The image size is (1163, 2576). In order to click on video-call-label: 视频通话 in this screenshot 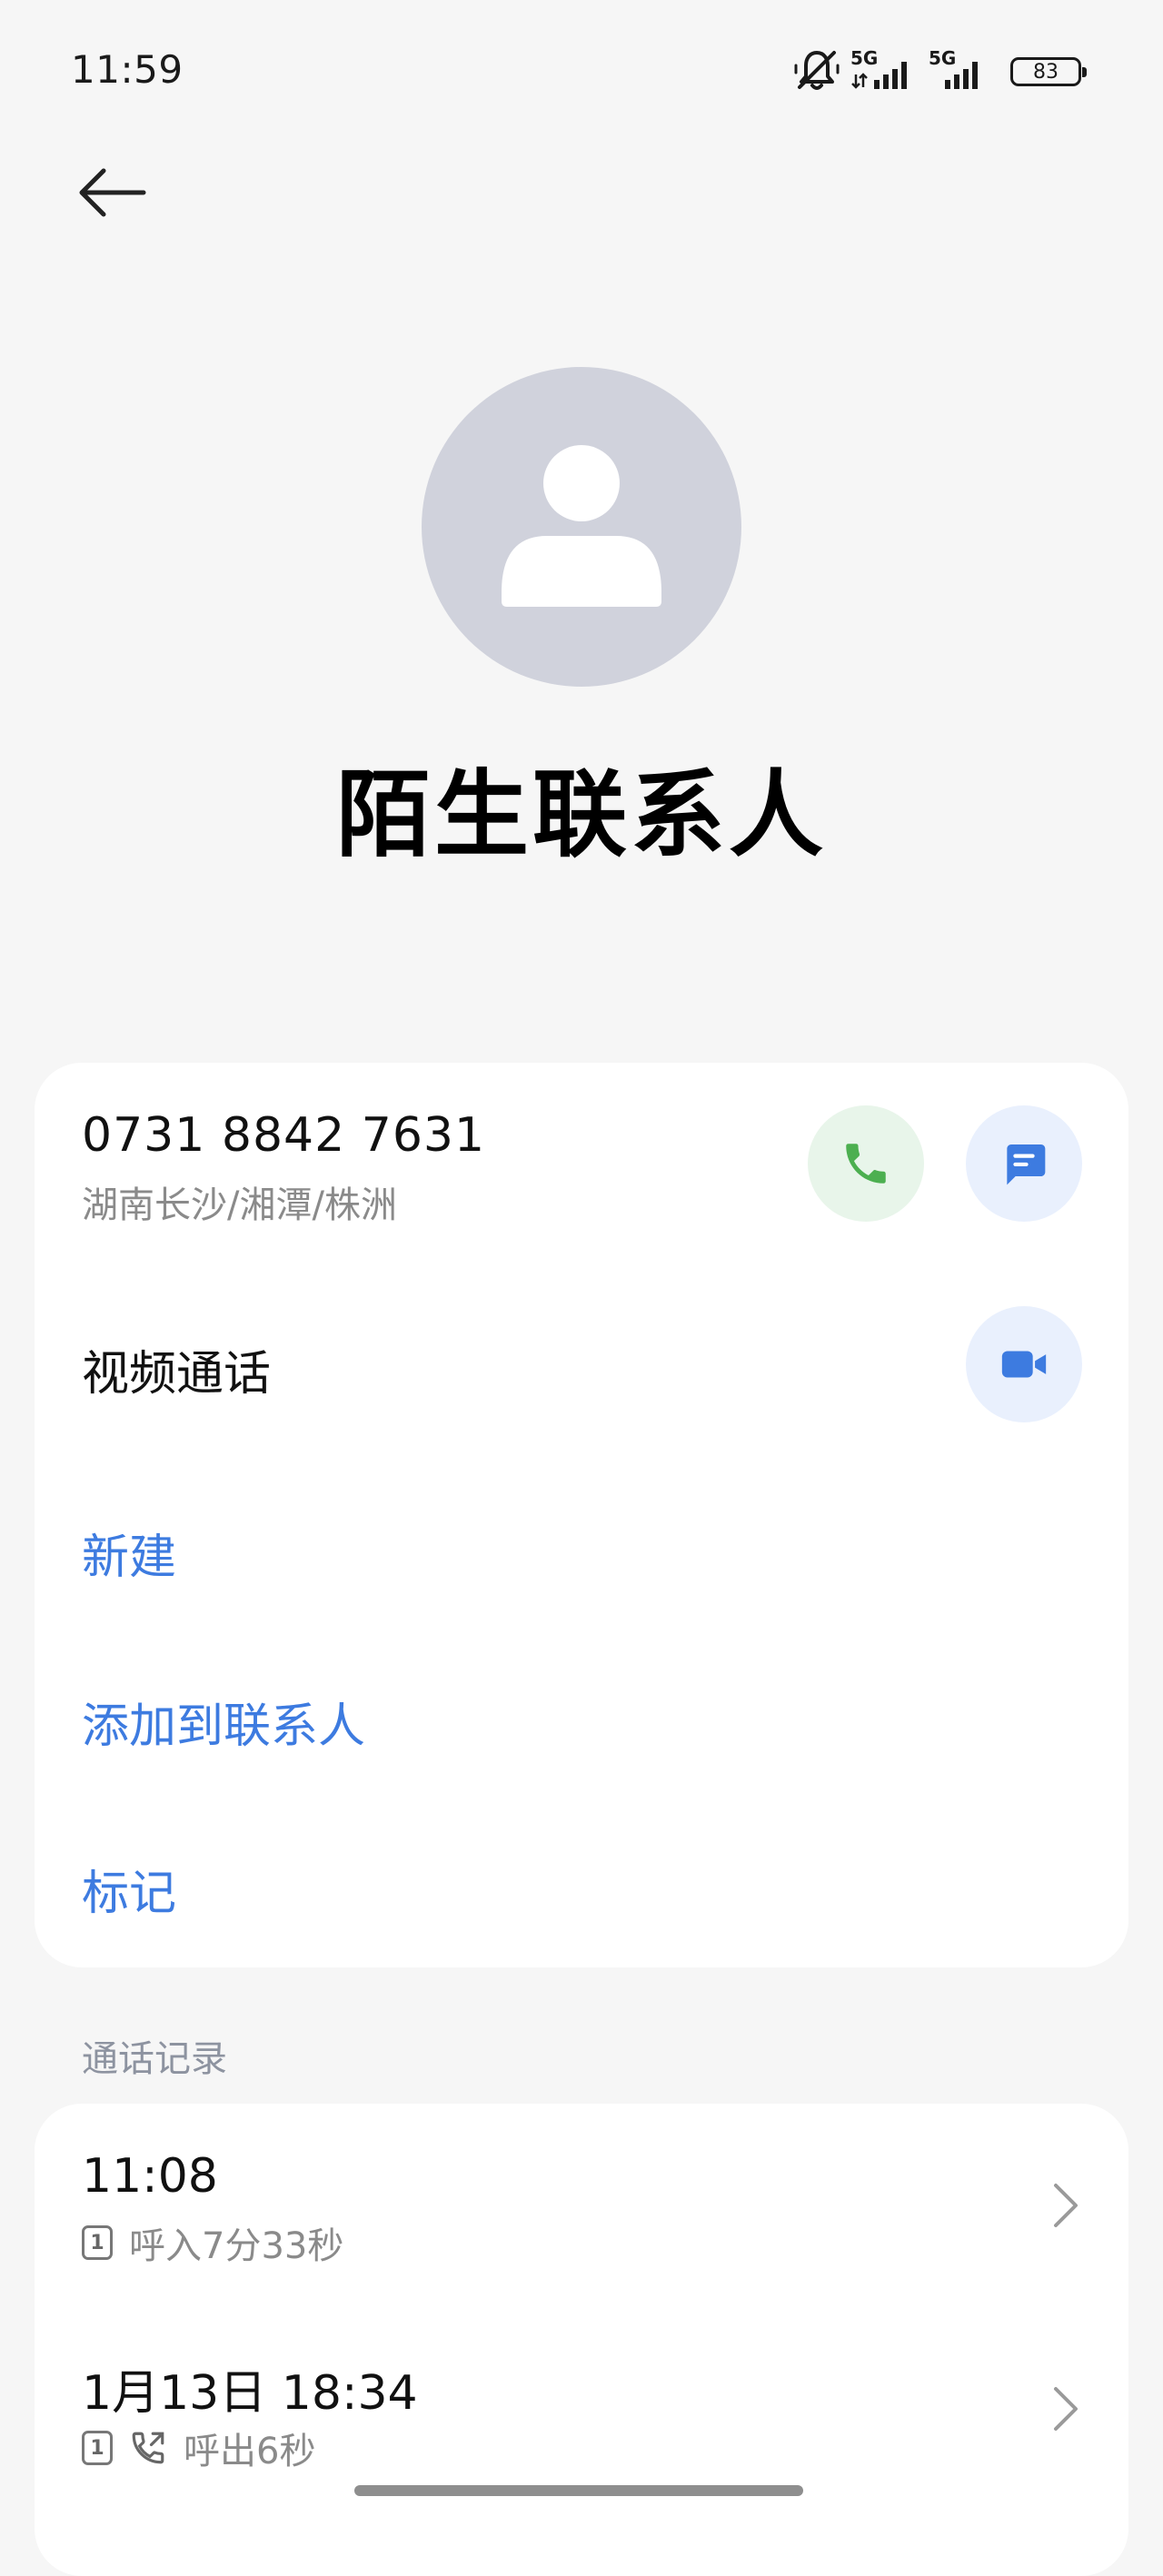, I will do `click(177, 1374)`.